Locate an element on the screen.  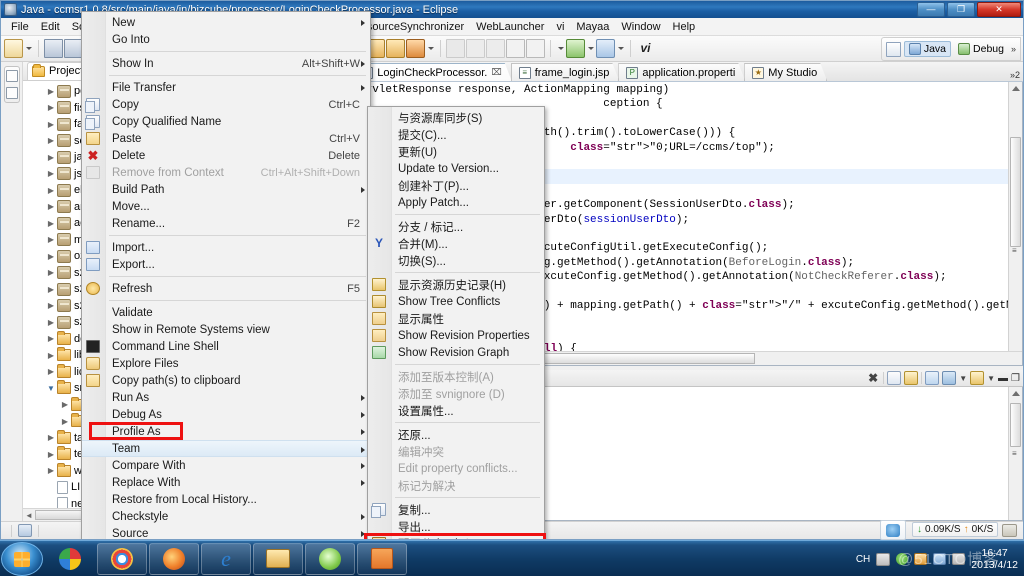
menu-item-run-as: Run As is located at coordinates (226, 397).